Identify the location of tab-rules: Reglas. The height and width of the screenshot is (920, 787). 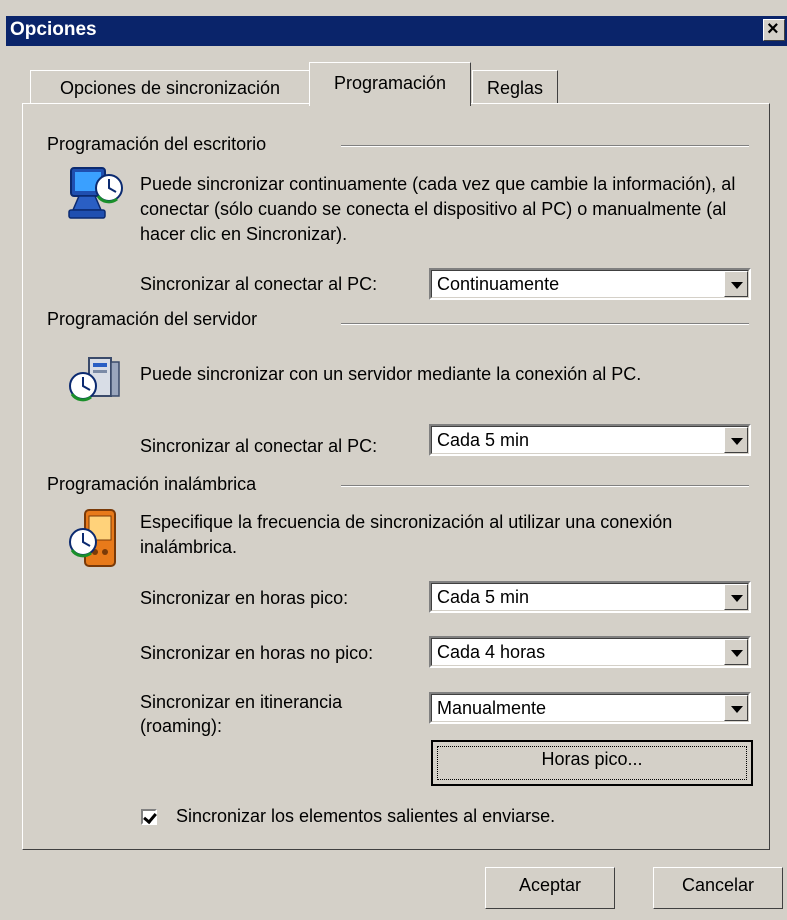
(515, 87).